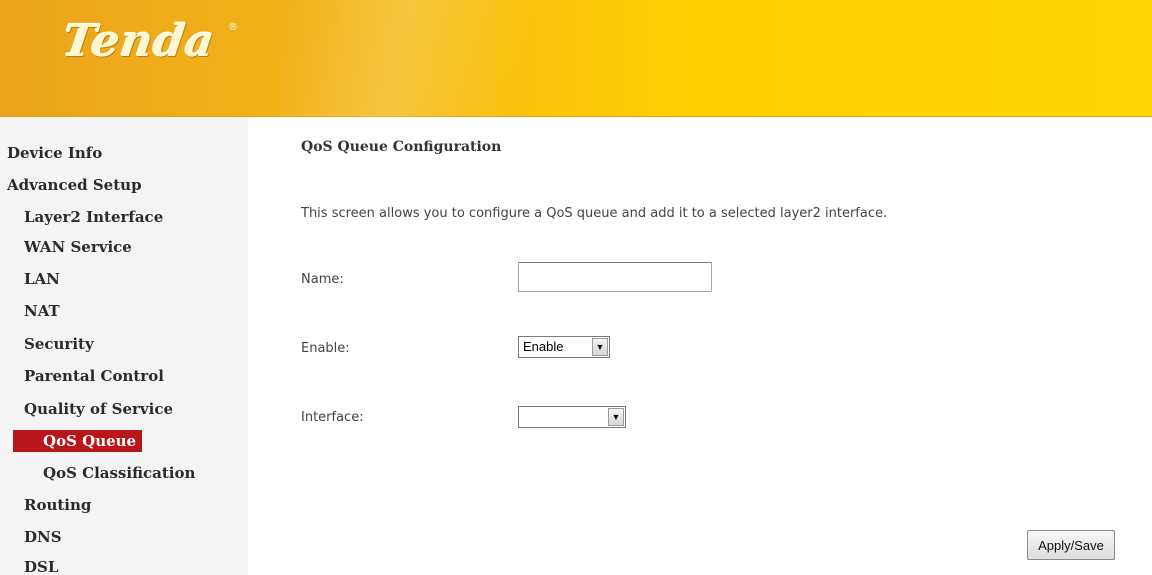 The image size is (1152, 575). I want to click on sidebar-item-qos-queue: QoS Queue, so click(78, 441).